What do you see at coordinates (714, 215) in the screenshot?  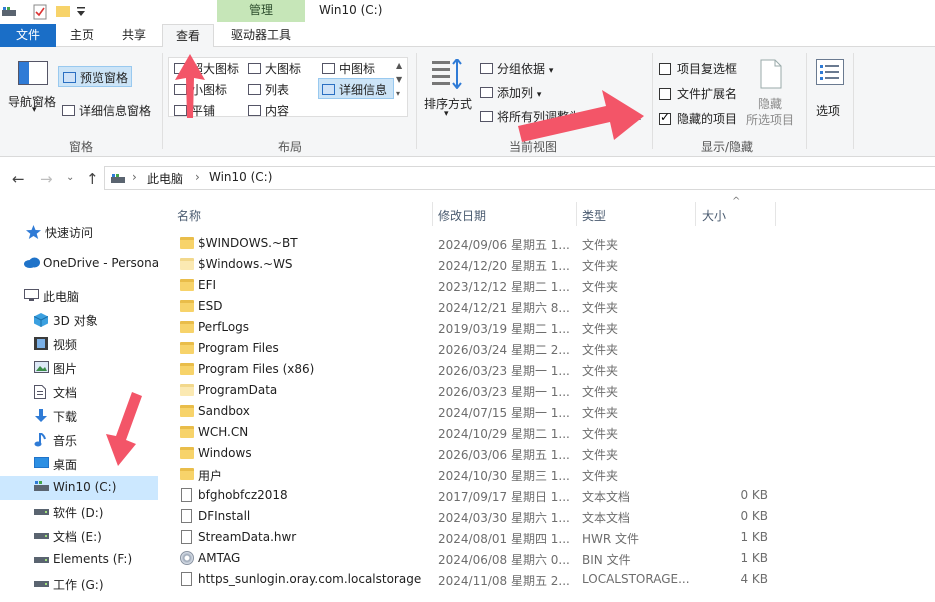 I see `column-header-size: 大小` at bounding box center [714, 215].